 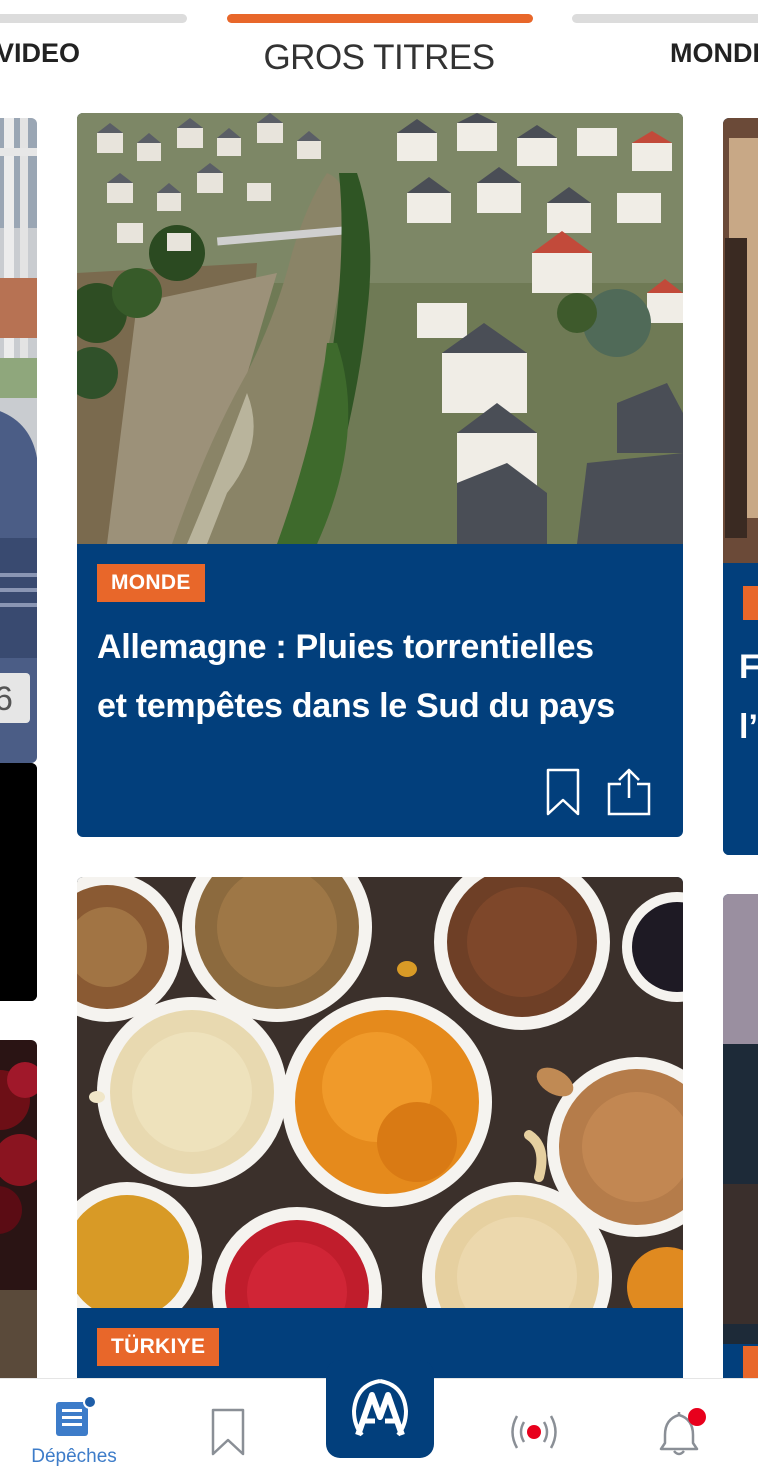 What do you see at coordinates (345, 647) in the screenshot?
I see `headline-line-1: Allemagne : Pluies torrentielles` at bounding box center [345, 647].